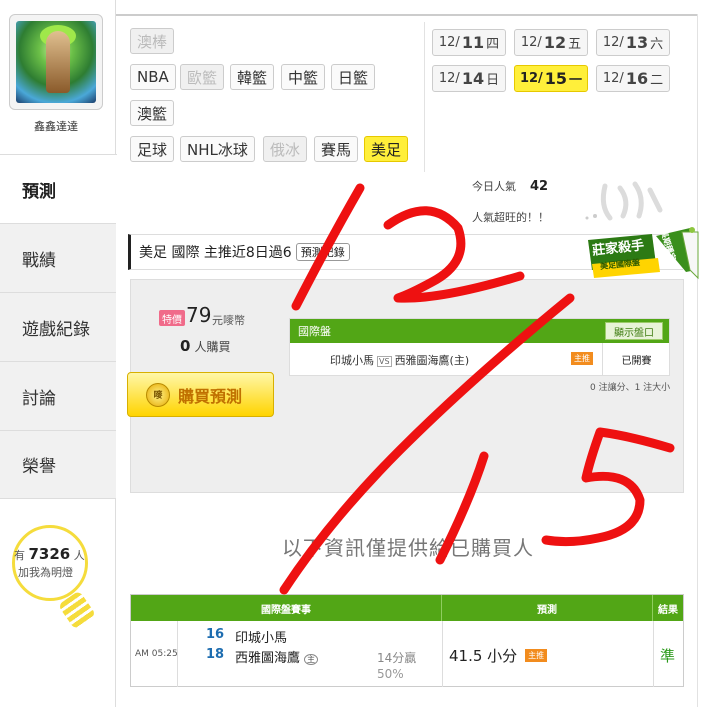  I want to click on sport-soccer: 足球, so click(152, 149).